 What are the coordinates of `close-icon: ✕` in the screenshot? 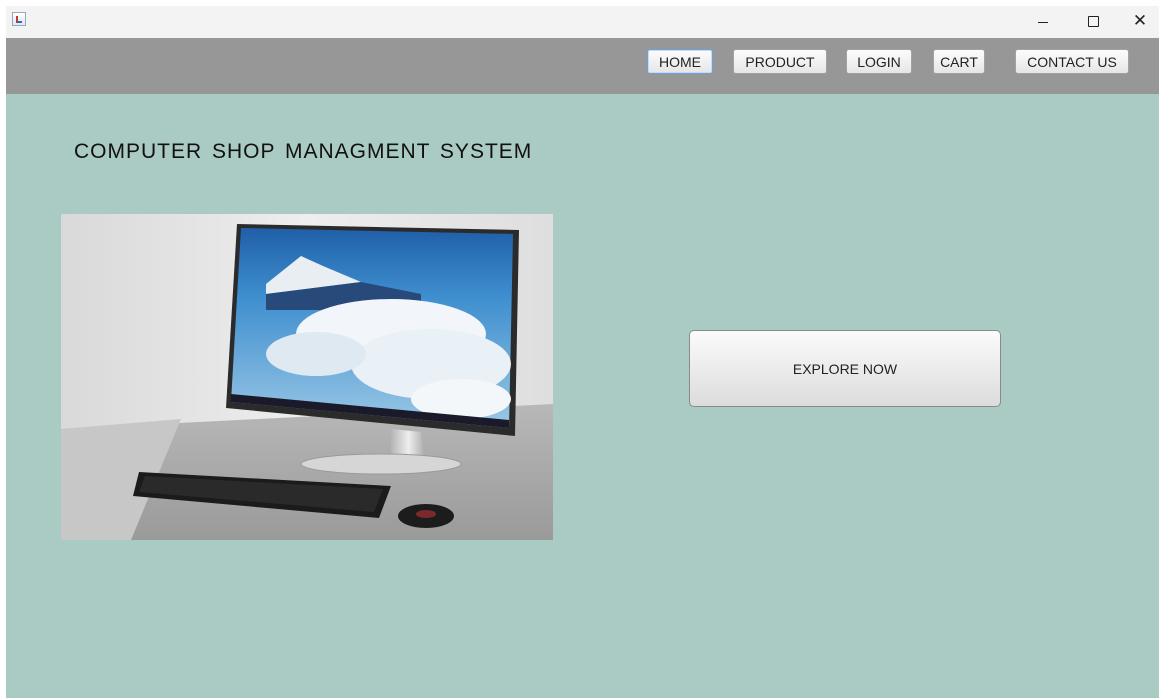 It's located at (1140, 20).